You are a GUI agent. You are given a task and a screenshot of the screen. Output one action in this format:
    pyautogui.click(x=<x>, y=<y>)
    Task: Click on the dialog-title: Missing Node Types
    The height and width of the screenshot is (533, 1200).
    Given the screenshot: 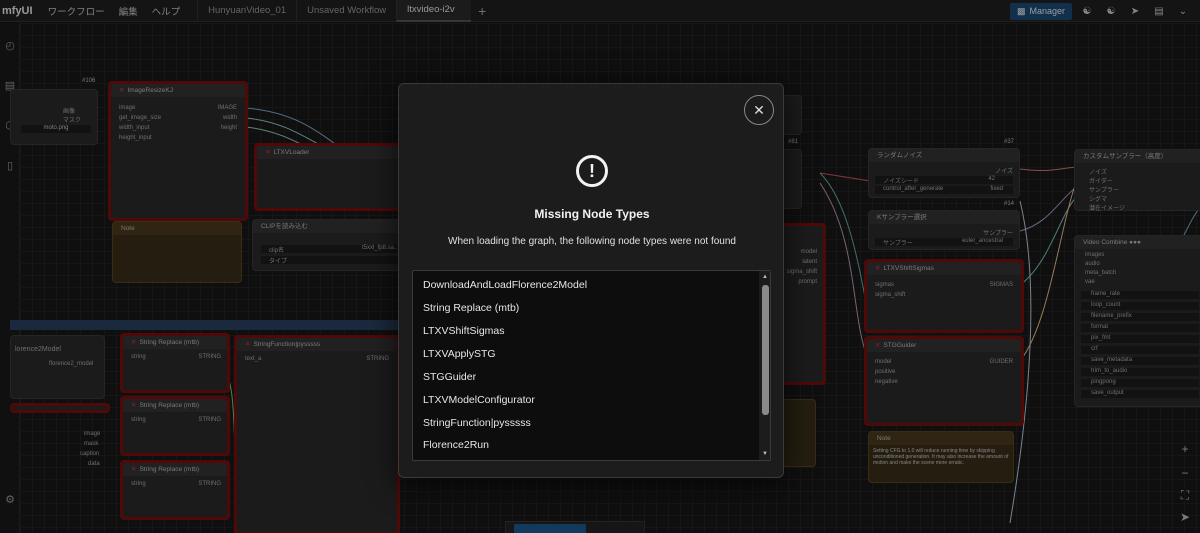 What is the action you would take?
    pyautogui.click(x=592, y=214)
    